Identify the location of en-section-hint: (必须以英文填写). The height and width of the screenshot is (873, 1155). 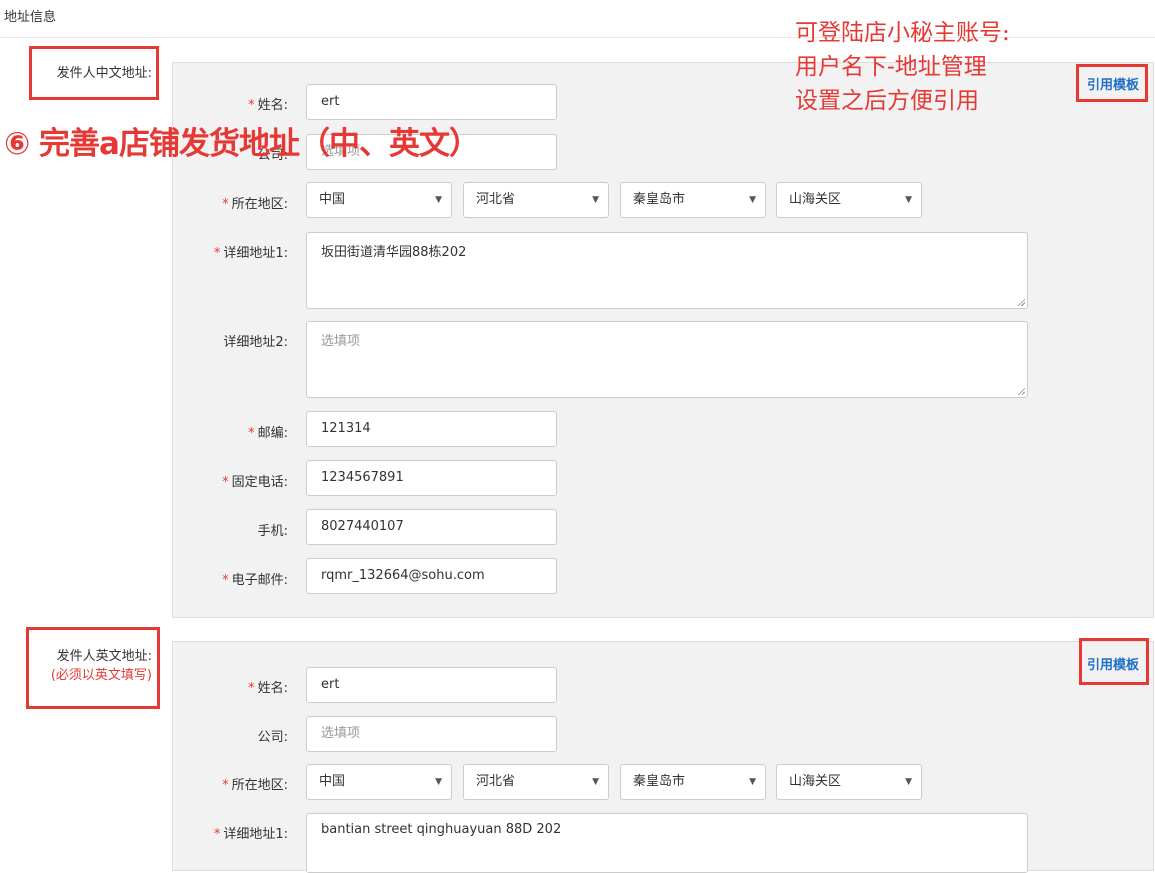
(101, 675).